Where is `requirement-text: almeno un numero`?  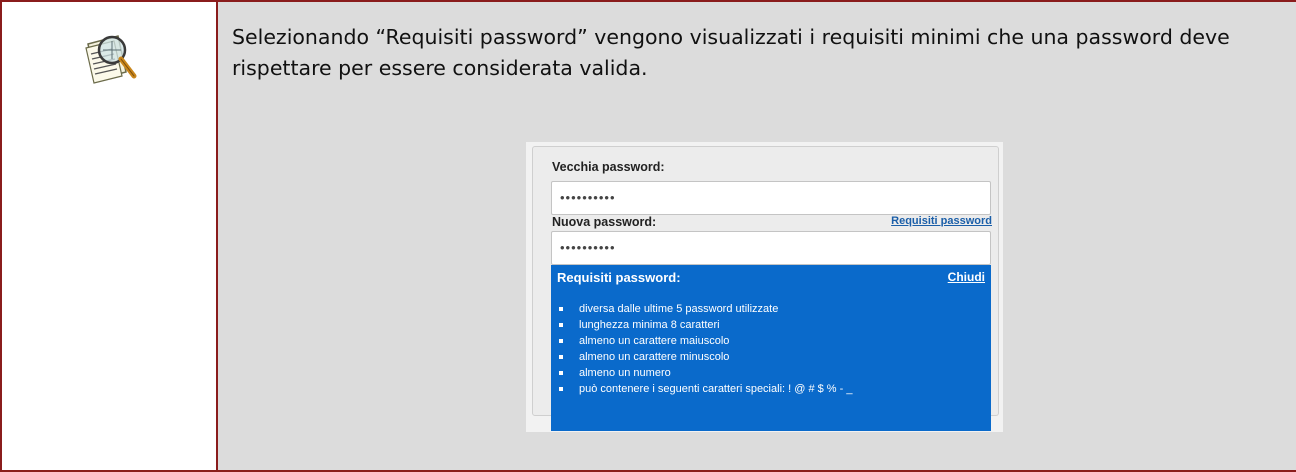
requirement-text: almeno un numero is located at coordinates (625, 373).